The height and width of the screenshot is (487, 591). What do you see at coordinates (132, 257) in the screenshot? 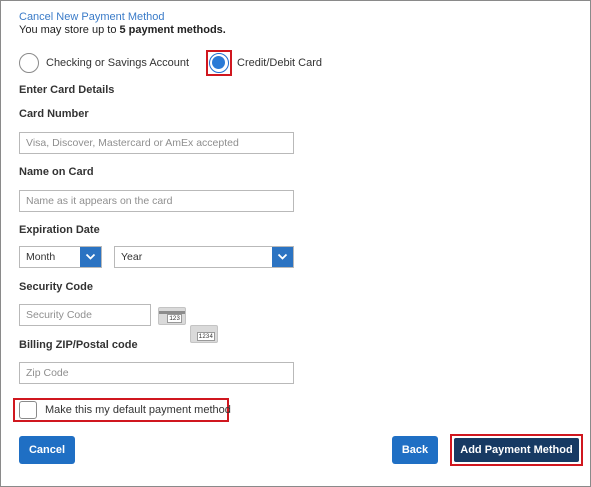
I see `year-select-value: Year` at bounding box center [132, 257].